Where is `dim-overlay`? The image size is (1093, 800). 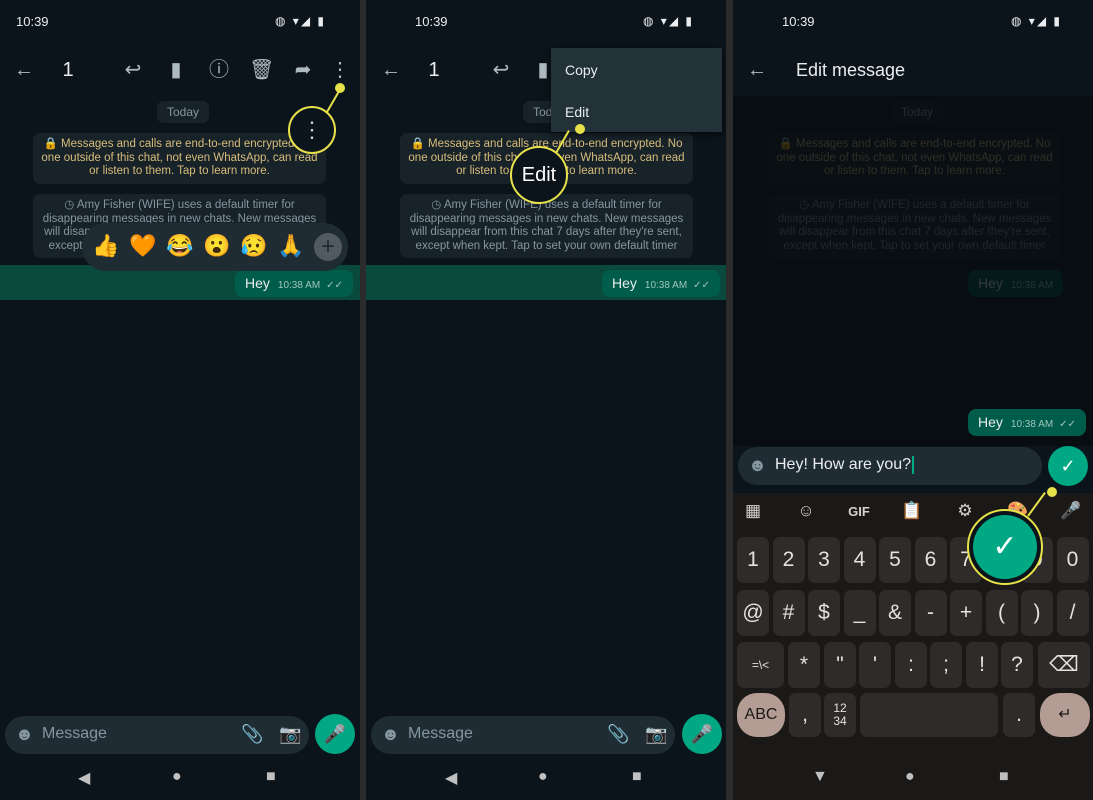
dim-overlay is located at coordinates (913, 271).